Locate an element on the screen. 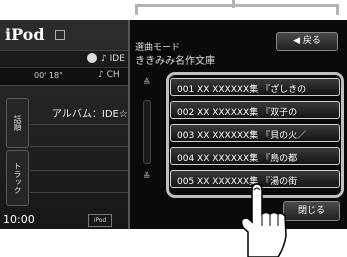 The height and width of the screenshot is (257, 347). pointing-hand-icon is located at coordinates (263, 220).